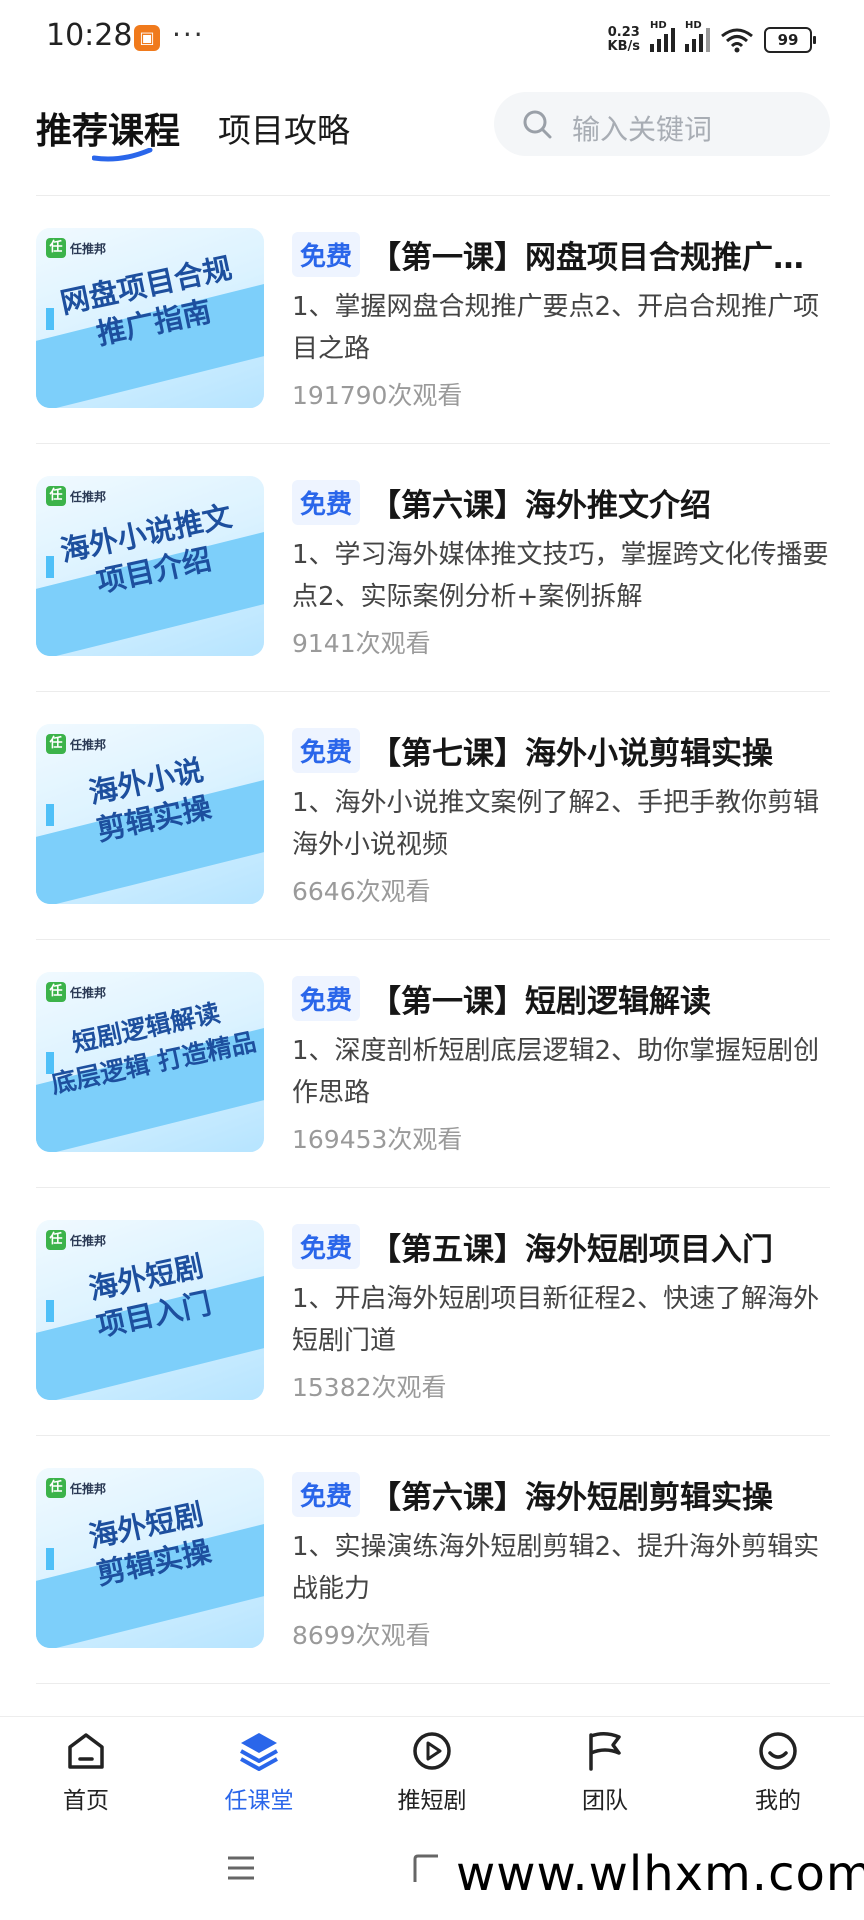 Image resolution: width=864 pixels, height=1920 pixels. I want to click on course-description: 1、实操演练海外短剧剪辑2、提升海外剪辑实战能力, so click(556, 1568).